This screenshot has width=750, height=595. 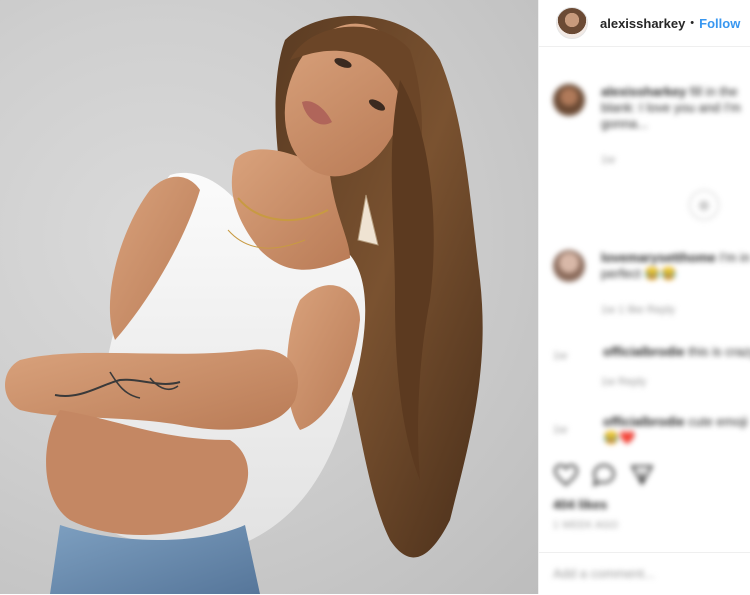 I want to click on username: alexissharkey, so click(x=642, y=23).